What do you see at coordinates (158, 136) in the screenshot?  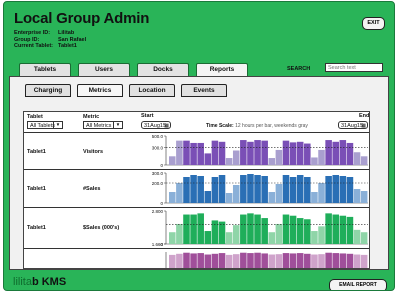 I see `y-tick-label: 500.0` at bounding box center [158, 136].